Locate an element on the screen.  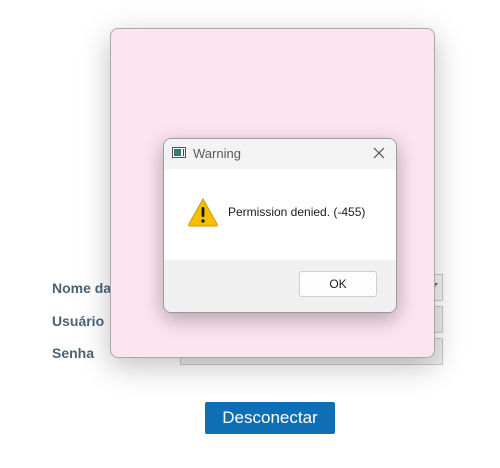
user-label: Usuário is located at coordinates (78, 321).